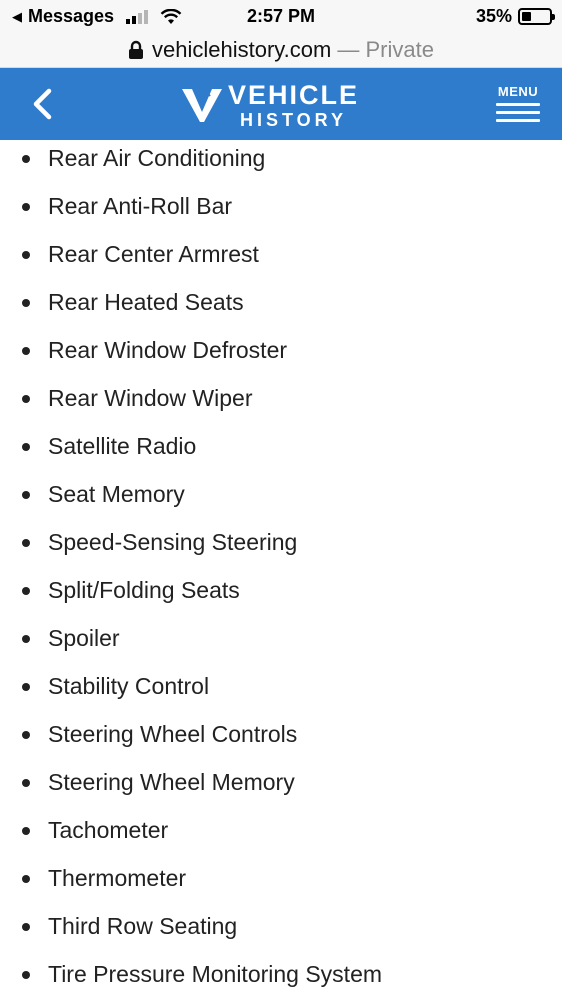 This screenshot has width=562, height=1004. What do you see at coordinates (136, 49) in the screenshot?
I see `lock-icon` at bounding box center [136, 49].